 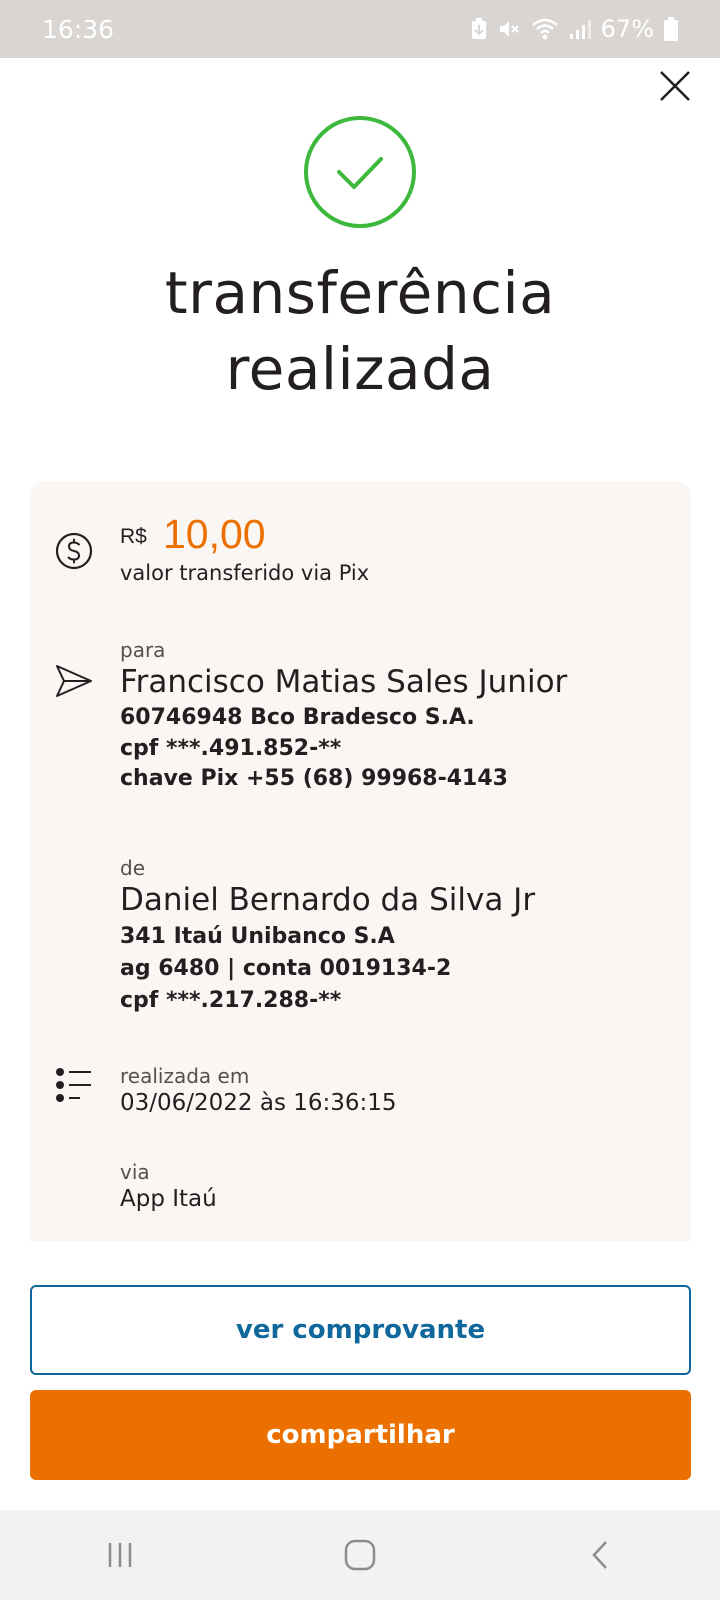 What do you see at coordinates (314, 778) in the screenshot?
I see `recipient-pix-key: chave Pix +55 (68) 99968-4143` at bounding box center [314, 778].